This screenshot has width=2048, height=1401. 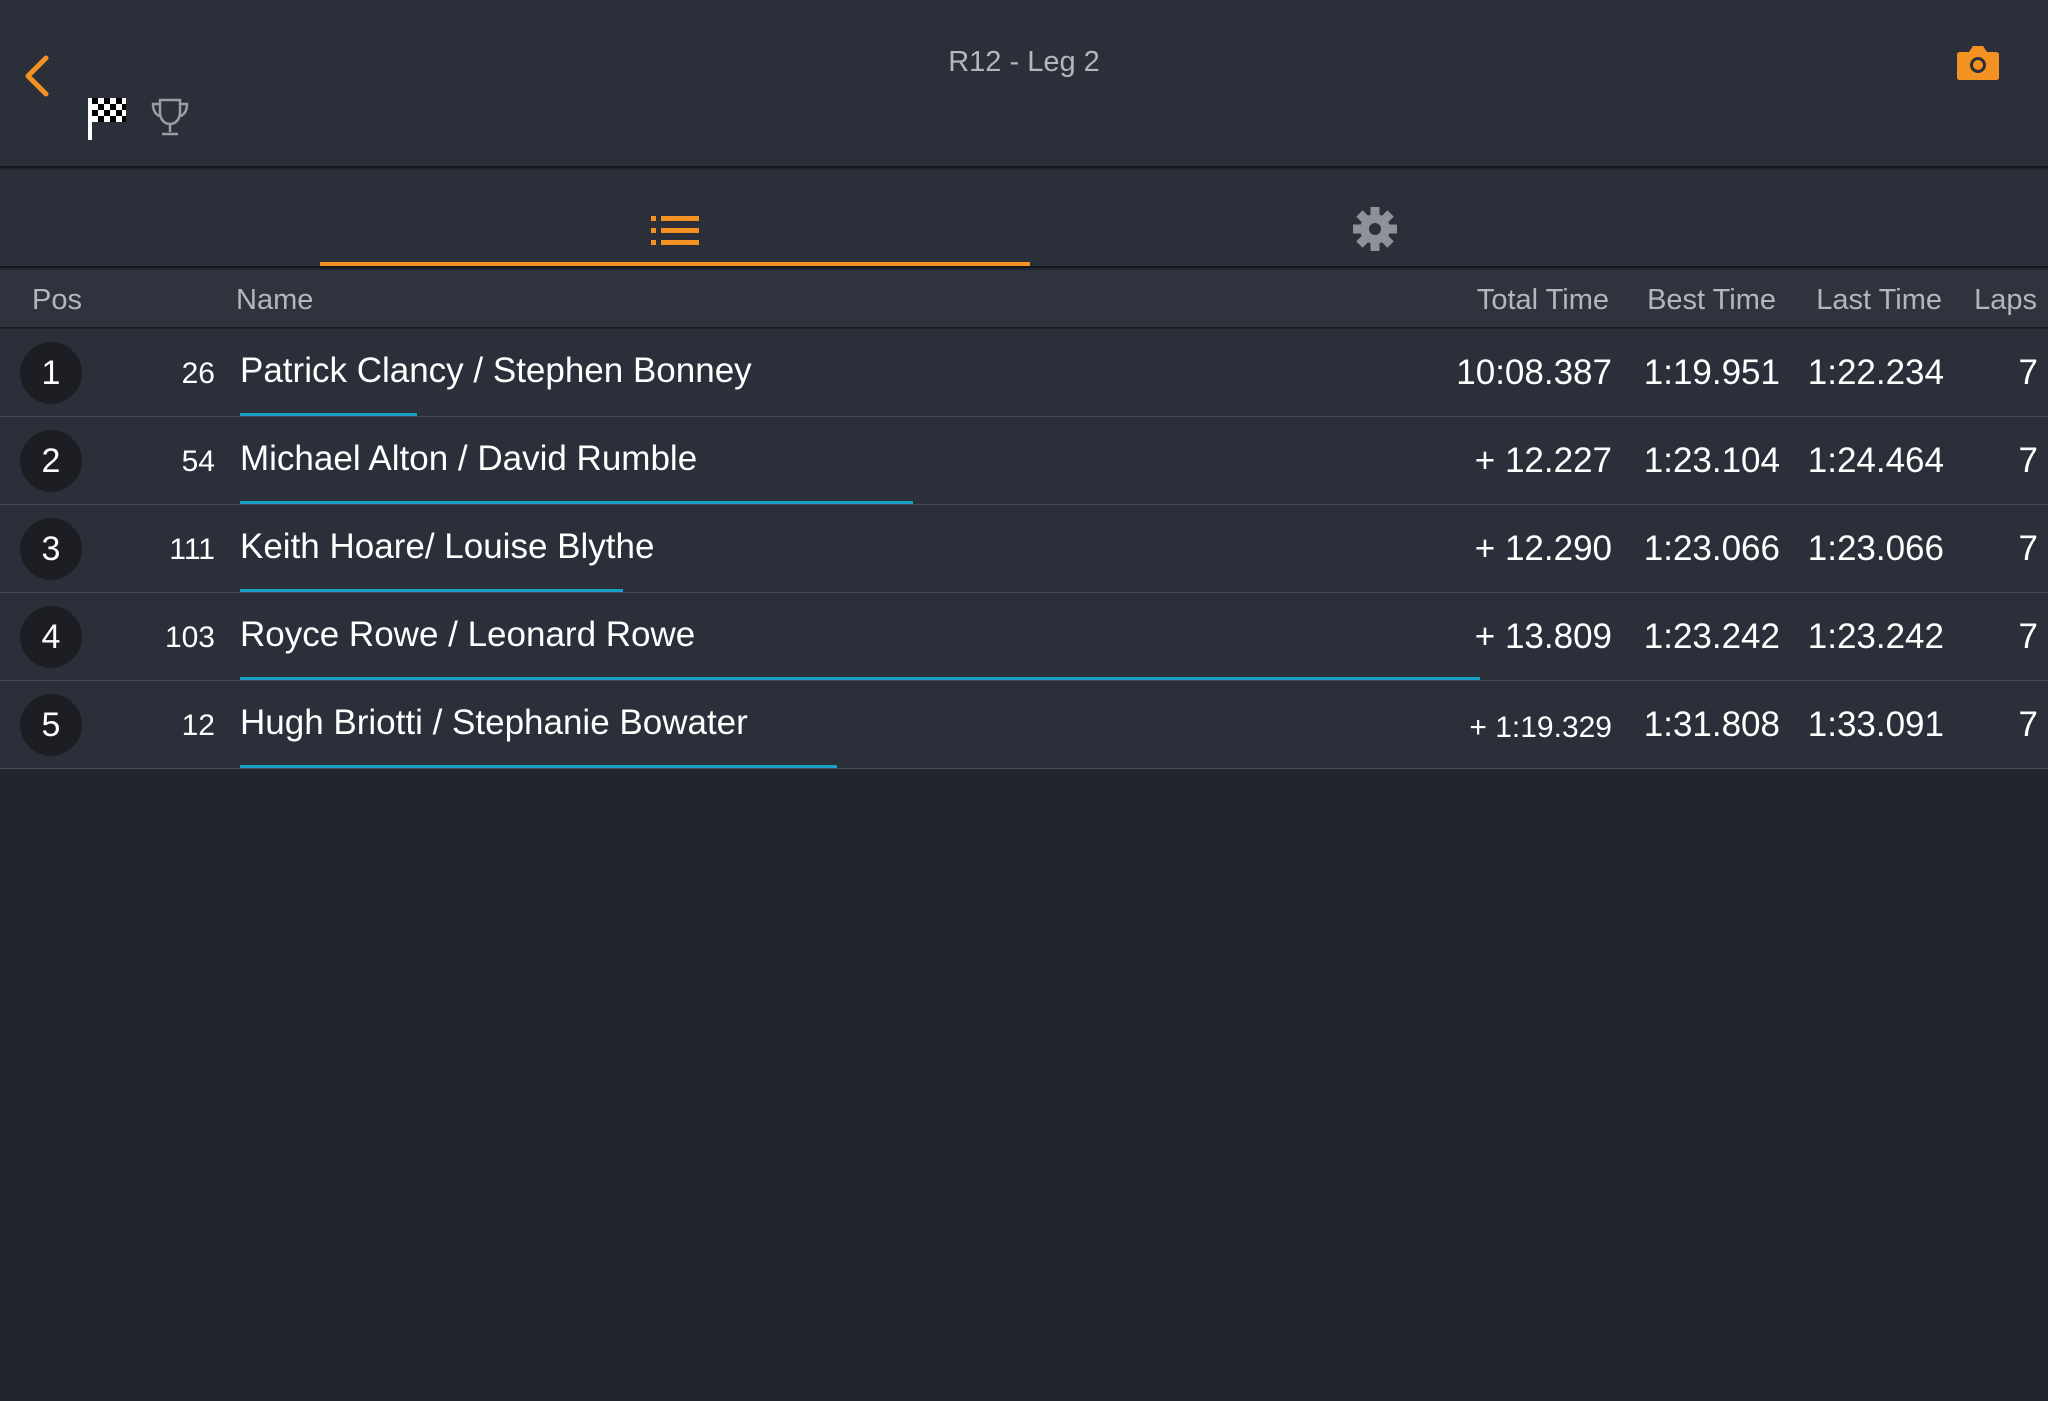 What do you see at coordinates (57, 300) in the screenshot?
I see `column-header-pos: Pos` at bounding box center [57, 300].